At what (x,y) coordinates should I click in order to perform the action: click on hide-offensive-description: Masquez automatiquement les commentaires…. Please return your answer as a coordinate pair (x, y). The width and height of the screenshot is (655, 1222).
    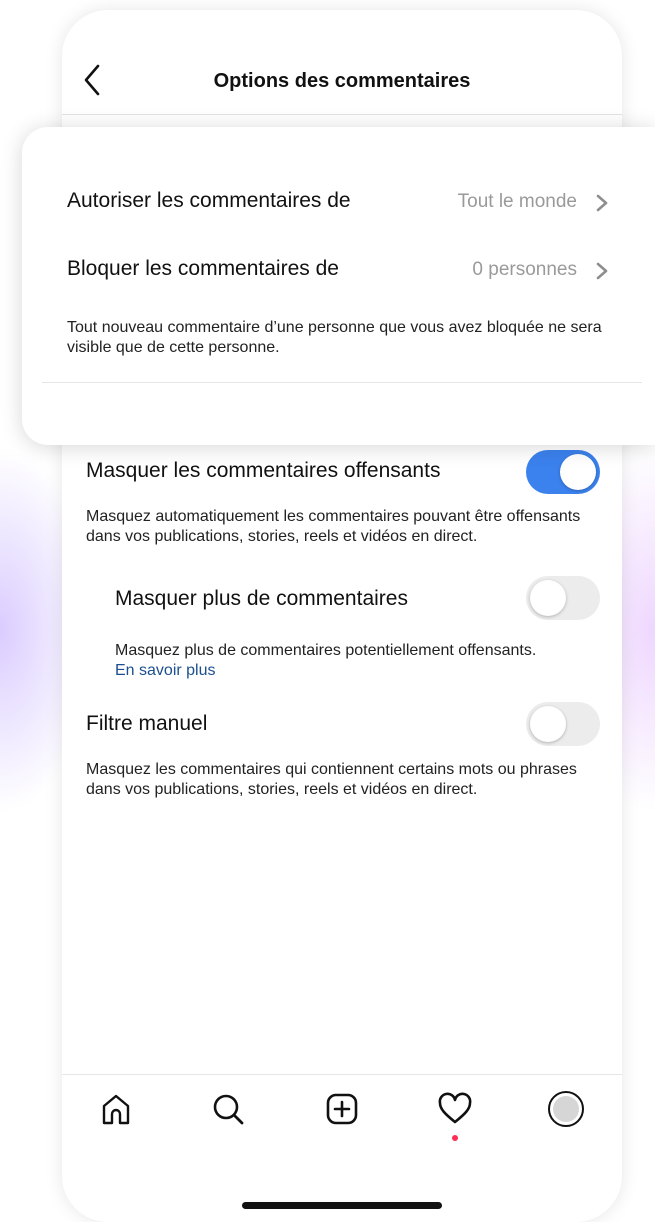
    Looking at the image, I should click on (333, 526).